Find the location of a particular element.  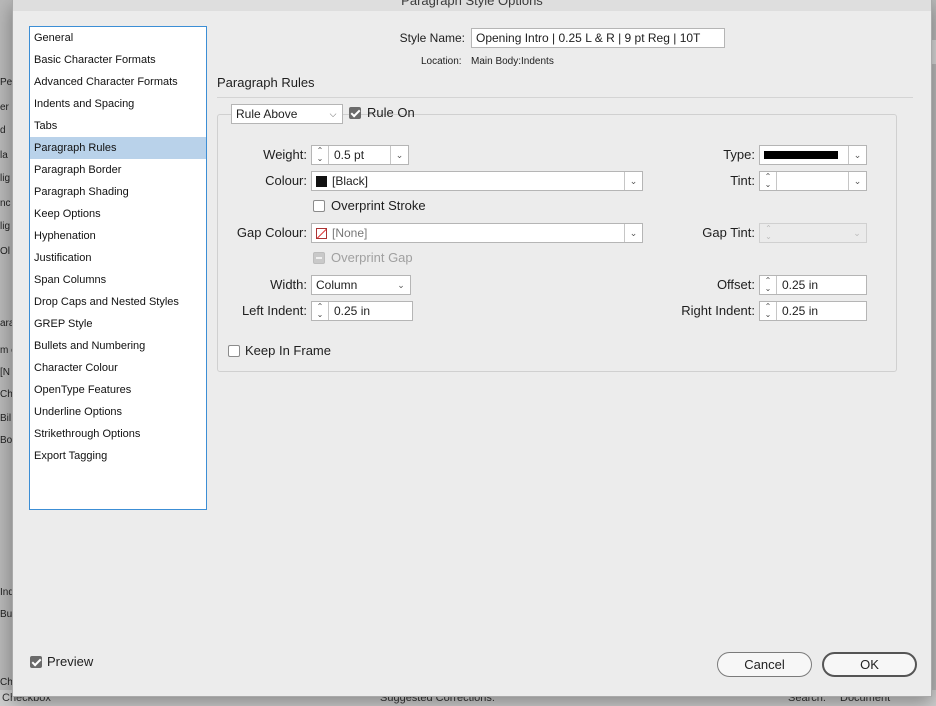

width-select: Column ⌄ is located at coordinates (361, 285).